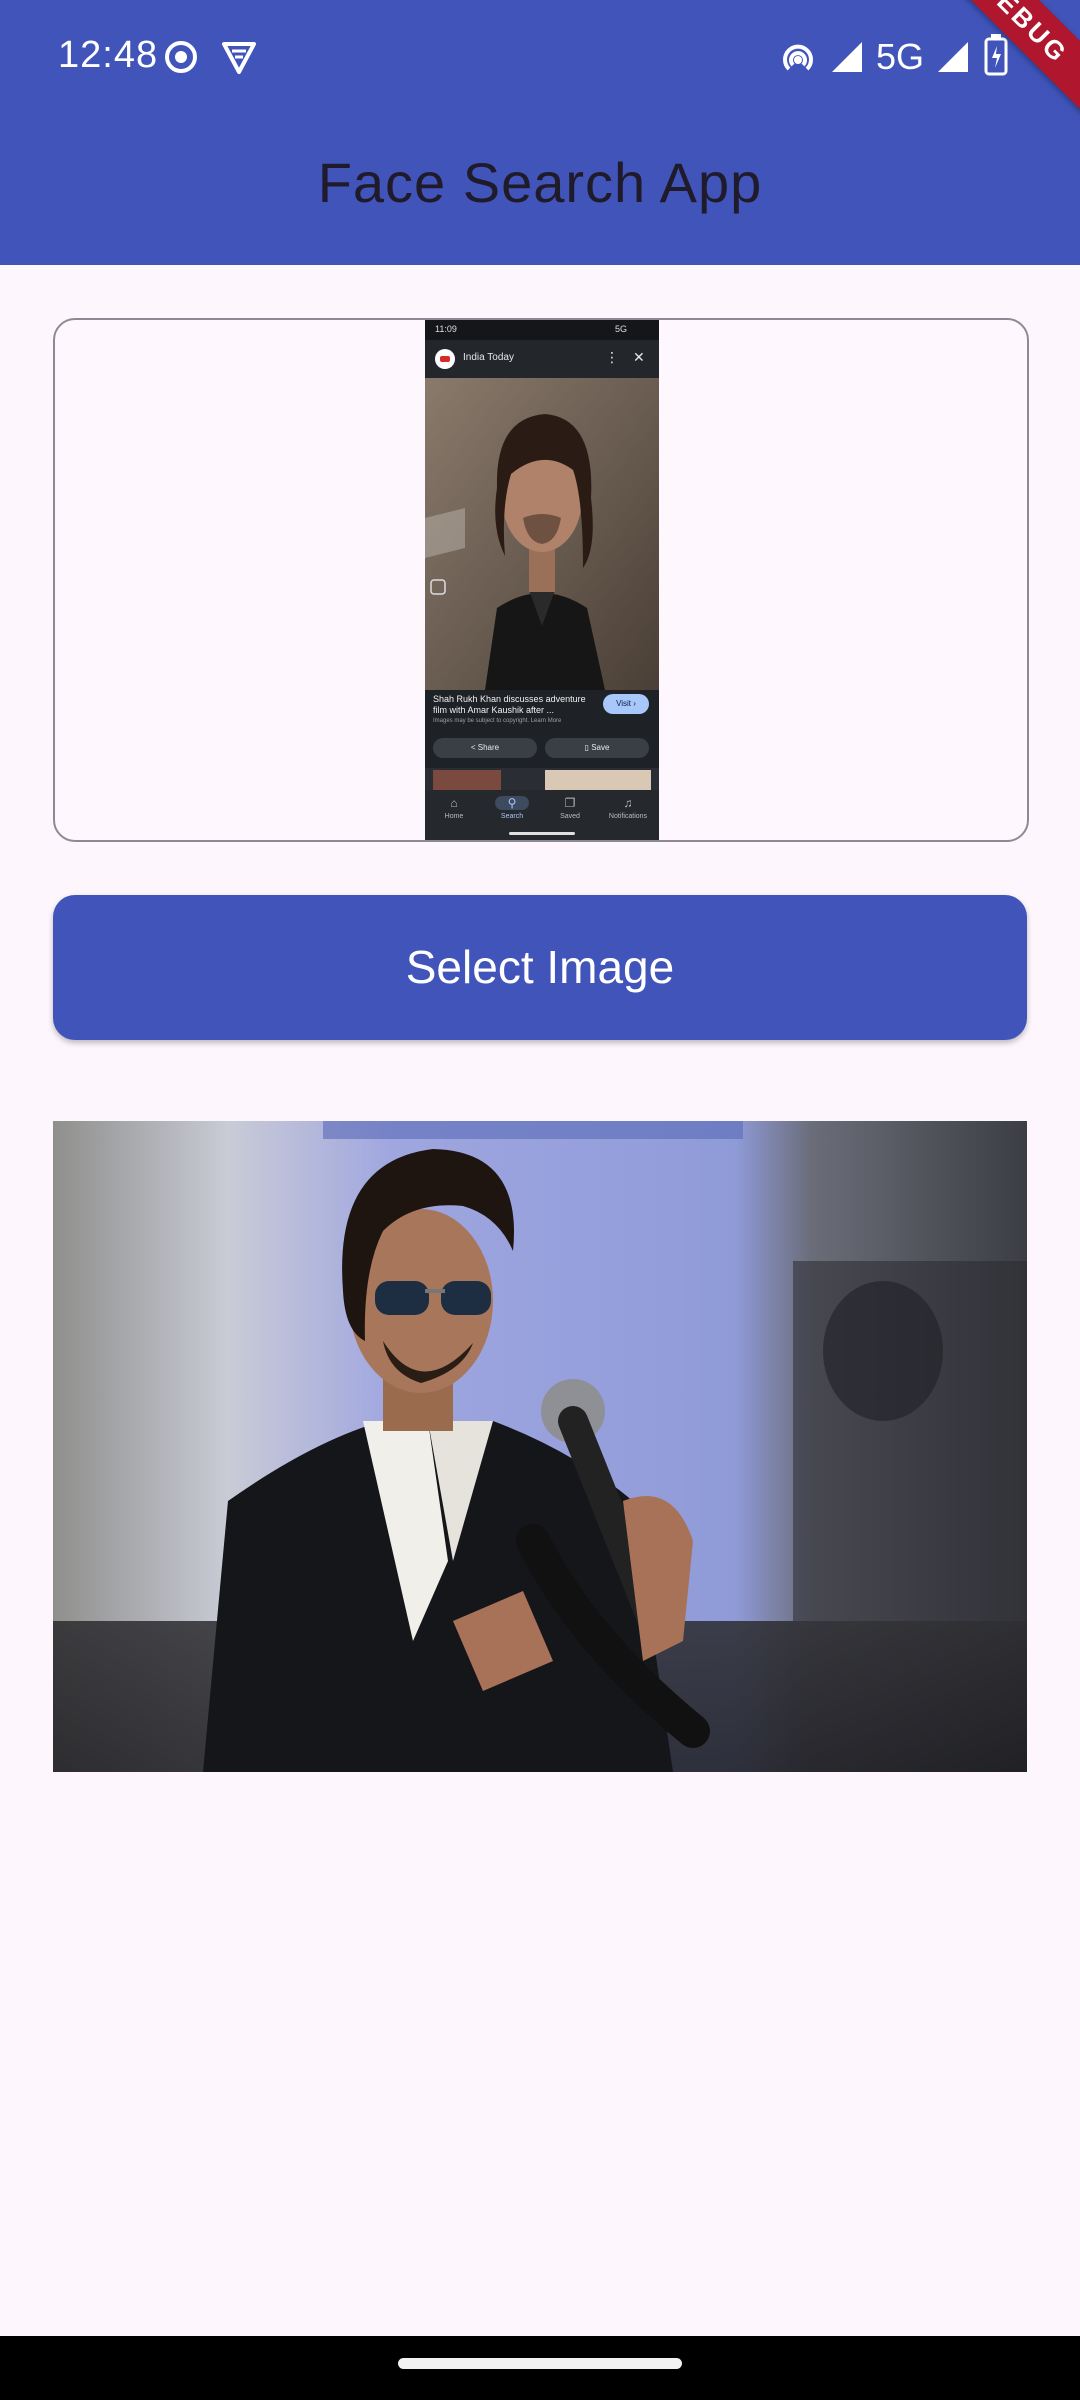  I want to click on vpn-shield-icon, so click(239, 58).